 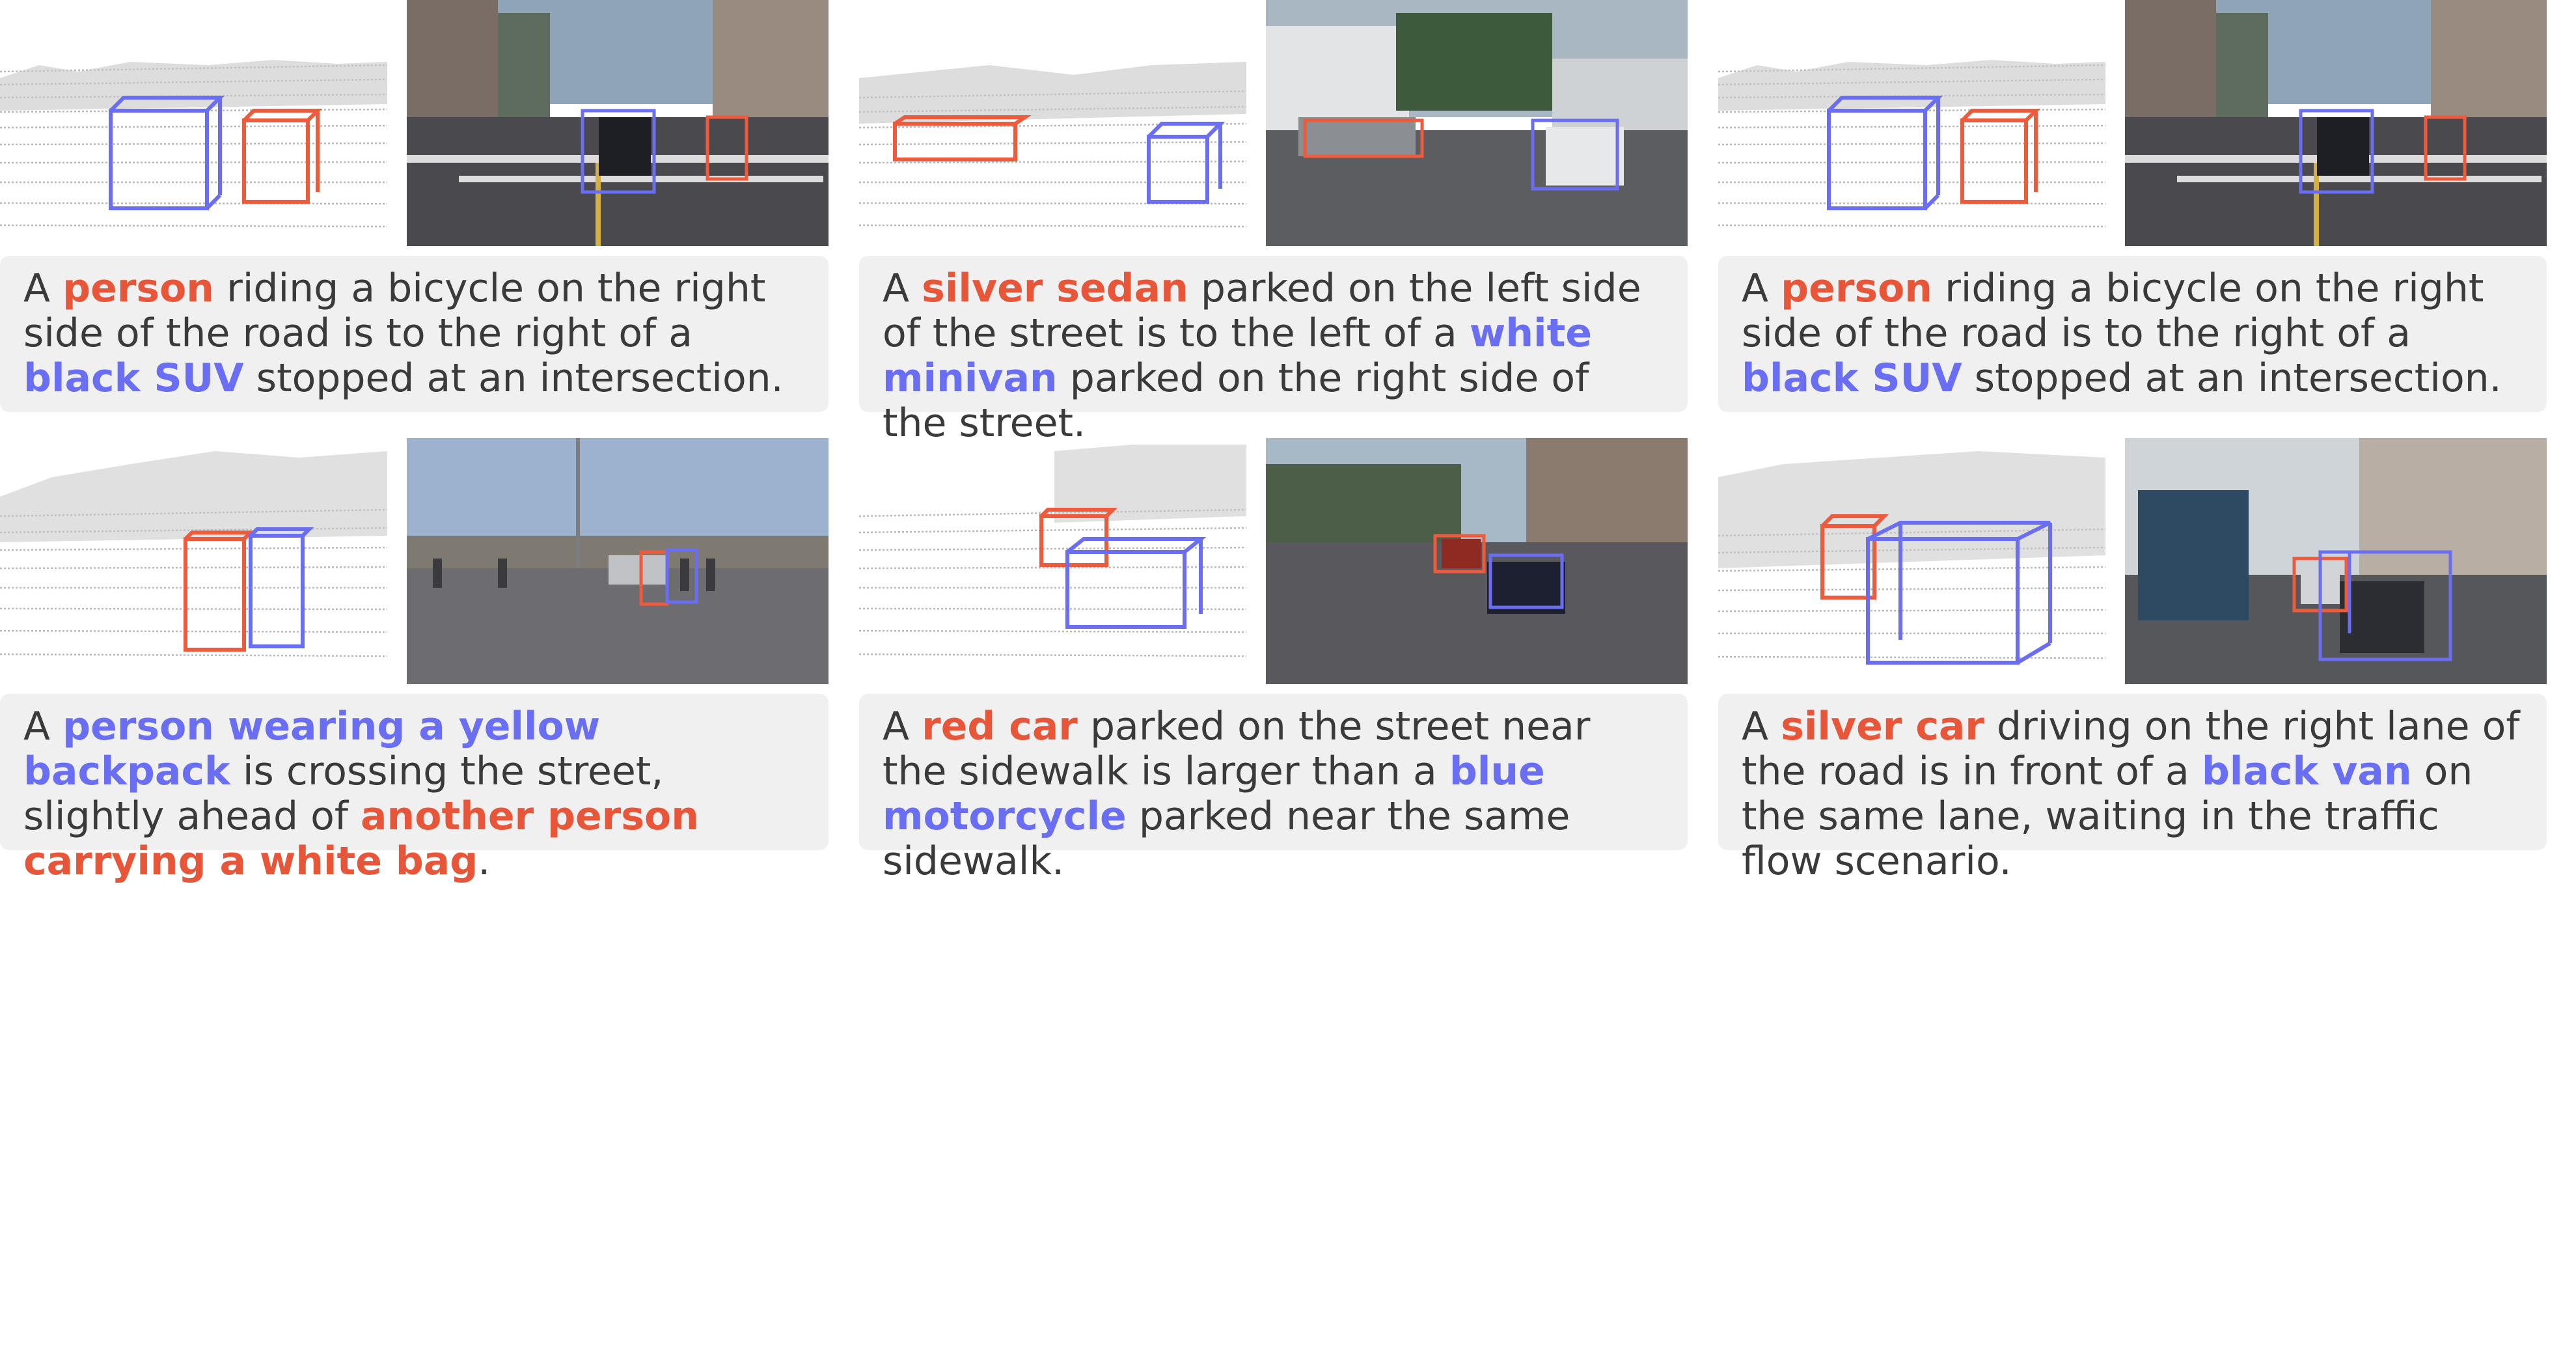 What do you see at coordinates (1883, 726) in the screenshot?
I see `caption-target: silver car` at bounding box center [1883, 726].